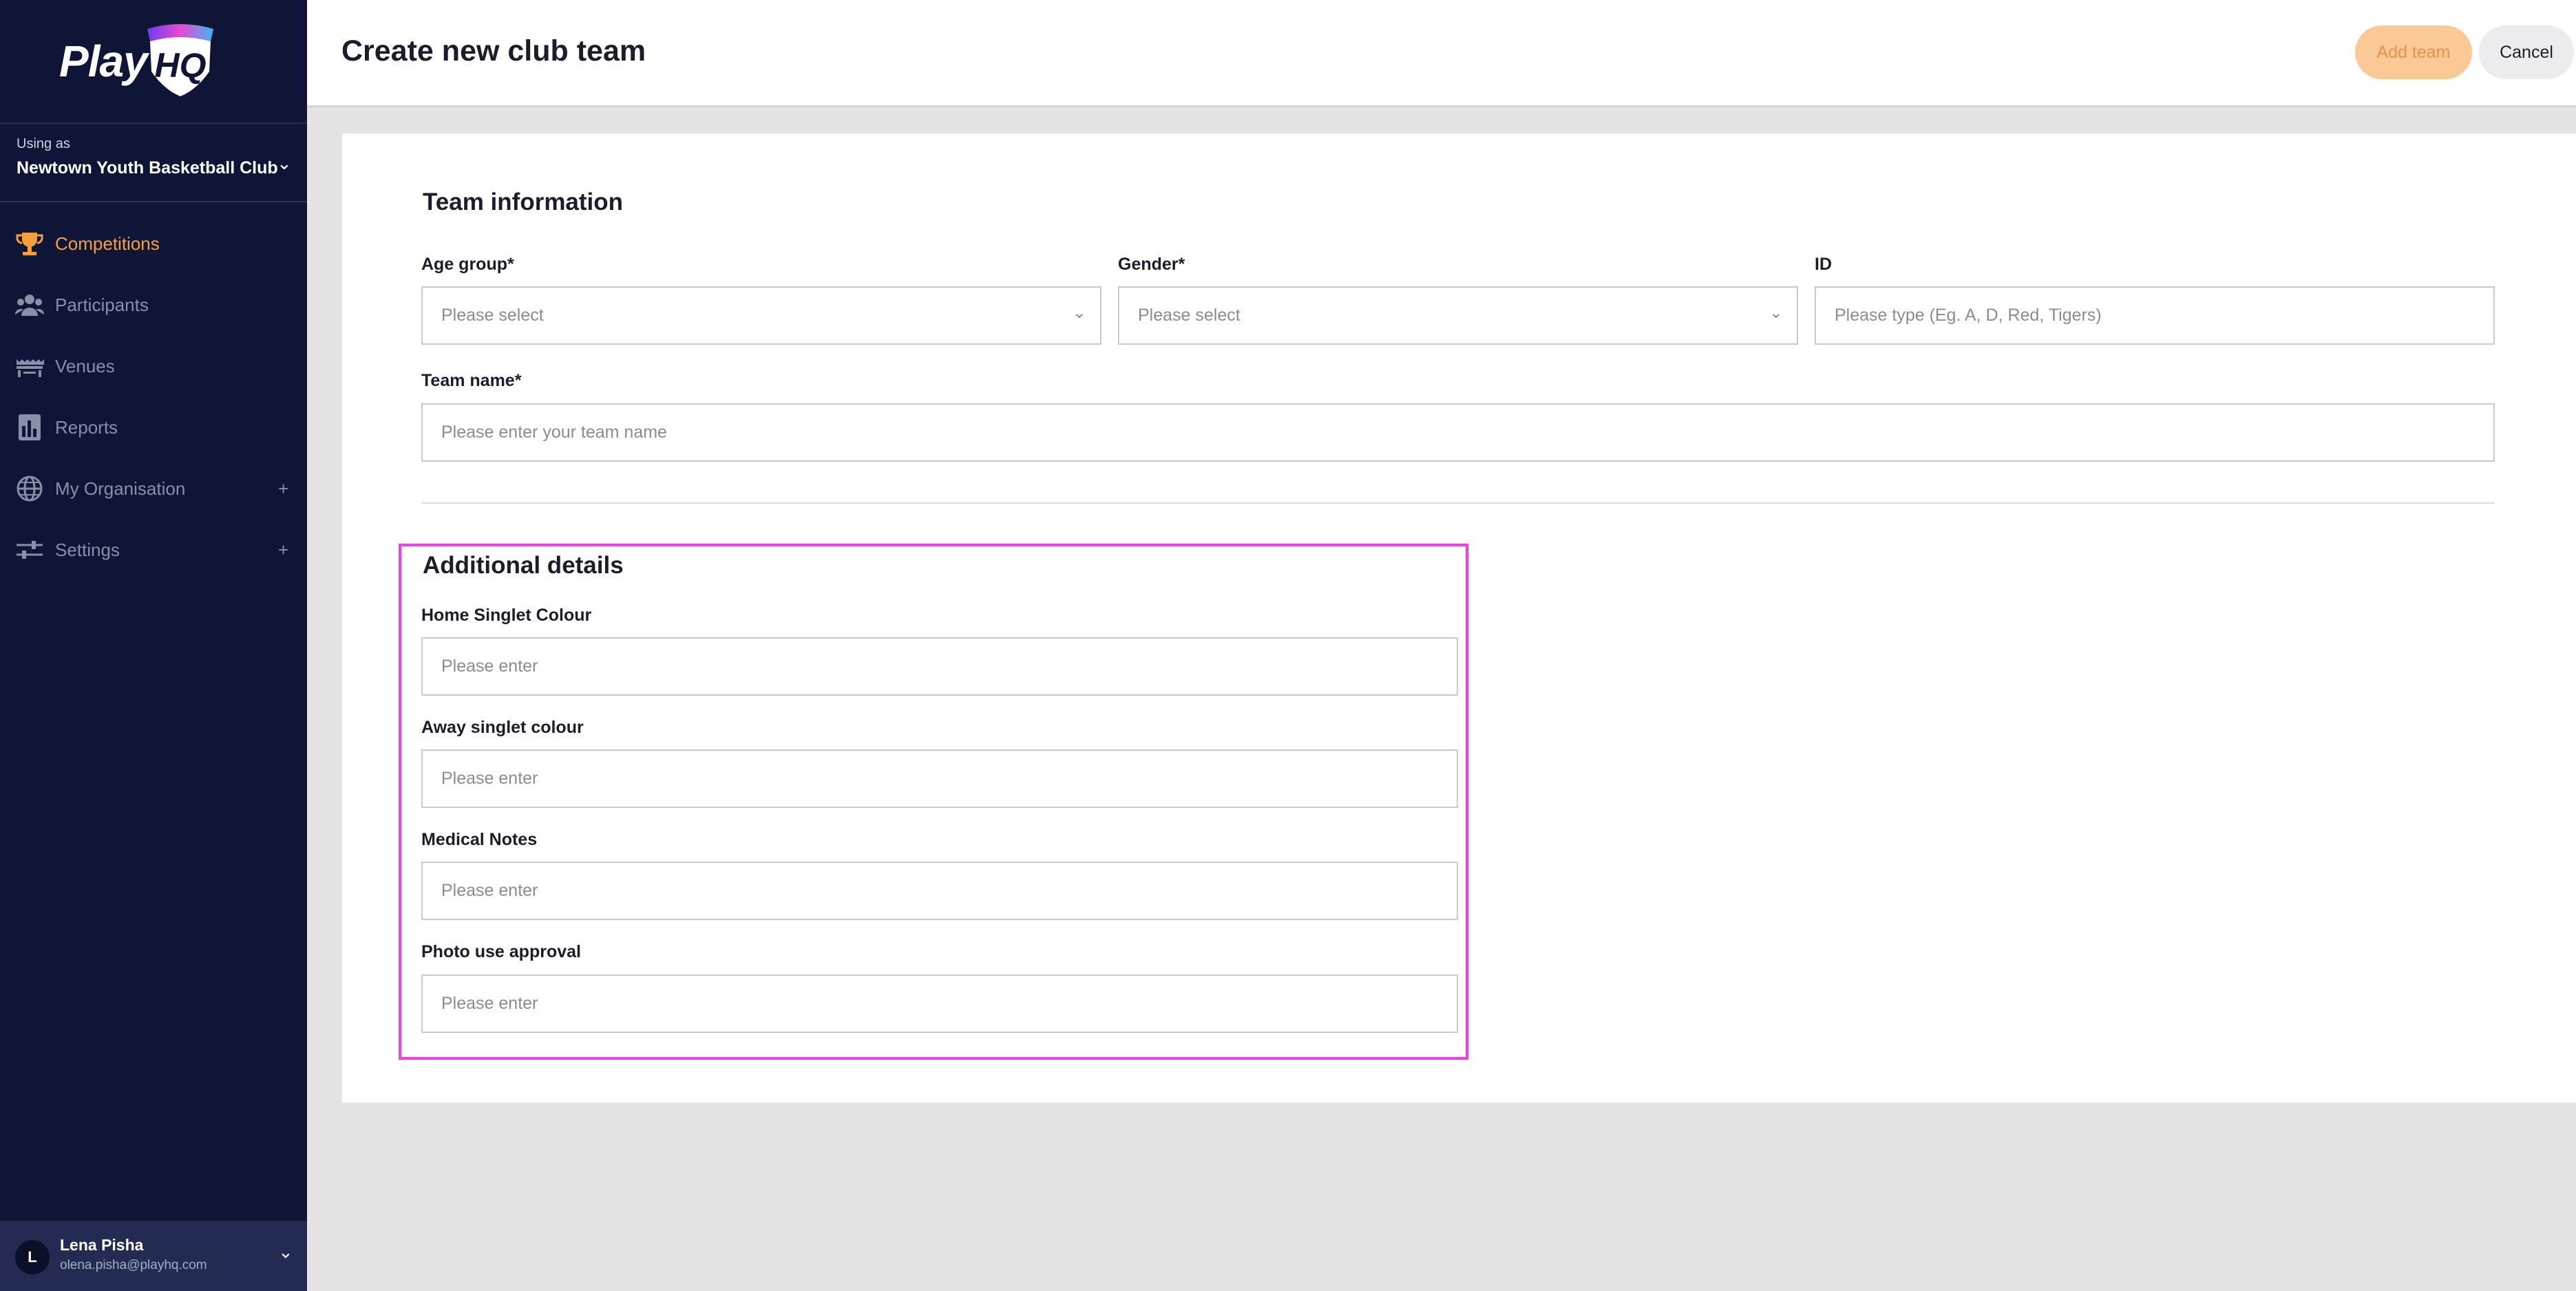  I want to click on sidebar-item-my-organisation: My Organisation +, so click(153, 489).